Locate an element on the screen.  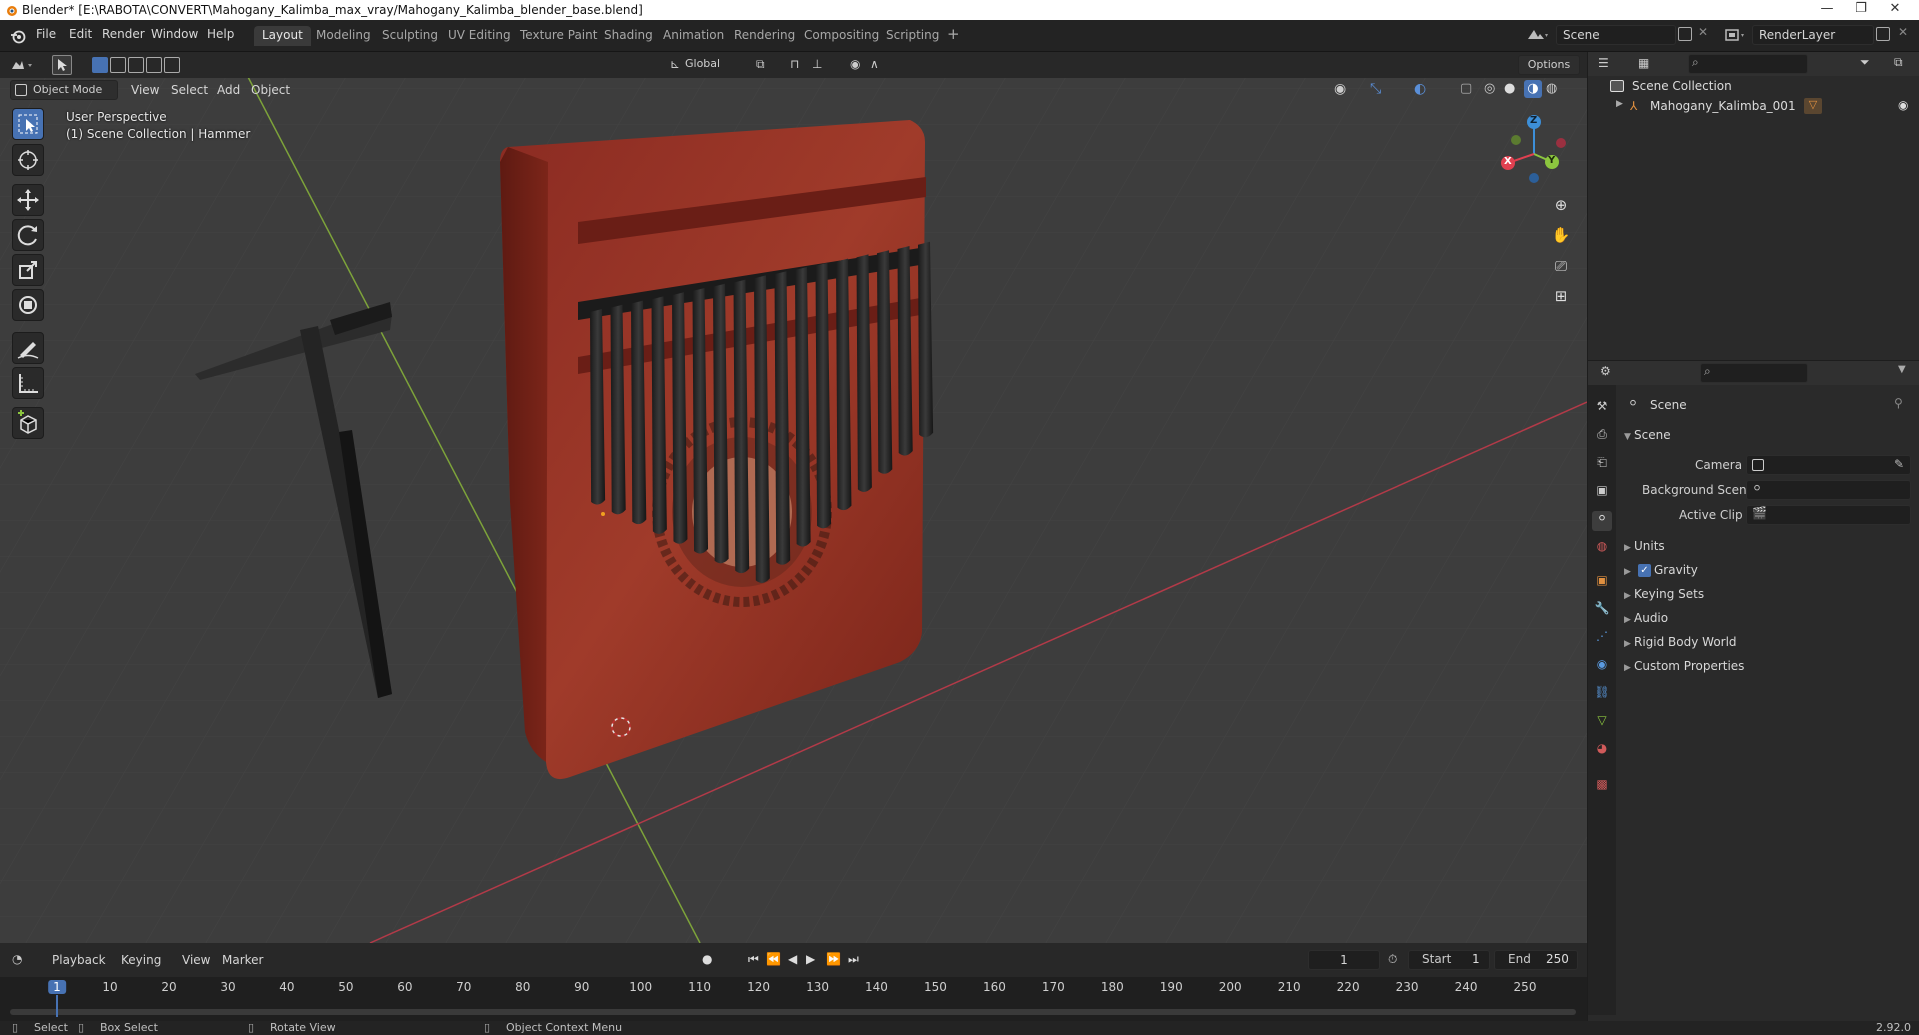
shading-wireframe-icon: ◎ is located at coordinates (1489, 88).